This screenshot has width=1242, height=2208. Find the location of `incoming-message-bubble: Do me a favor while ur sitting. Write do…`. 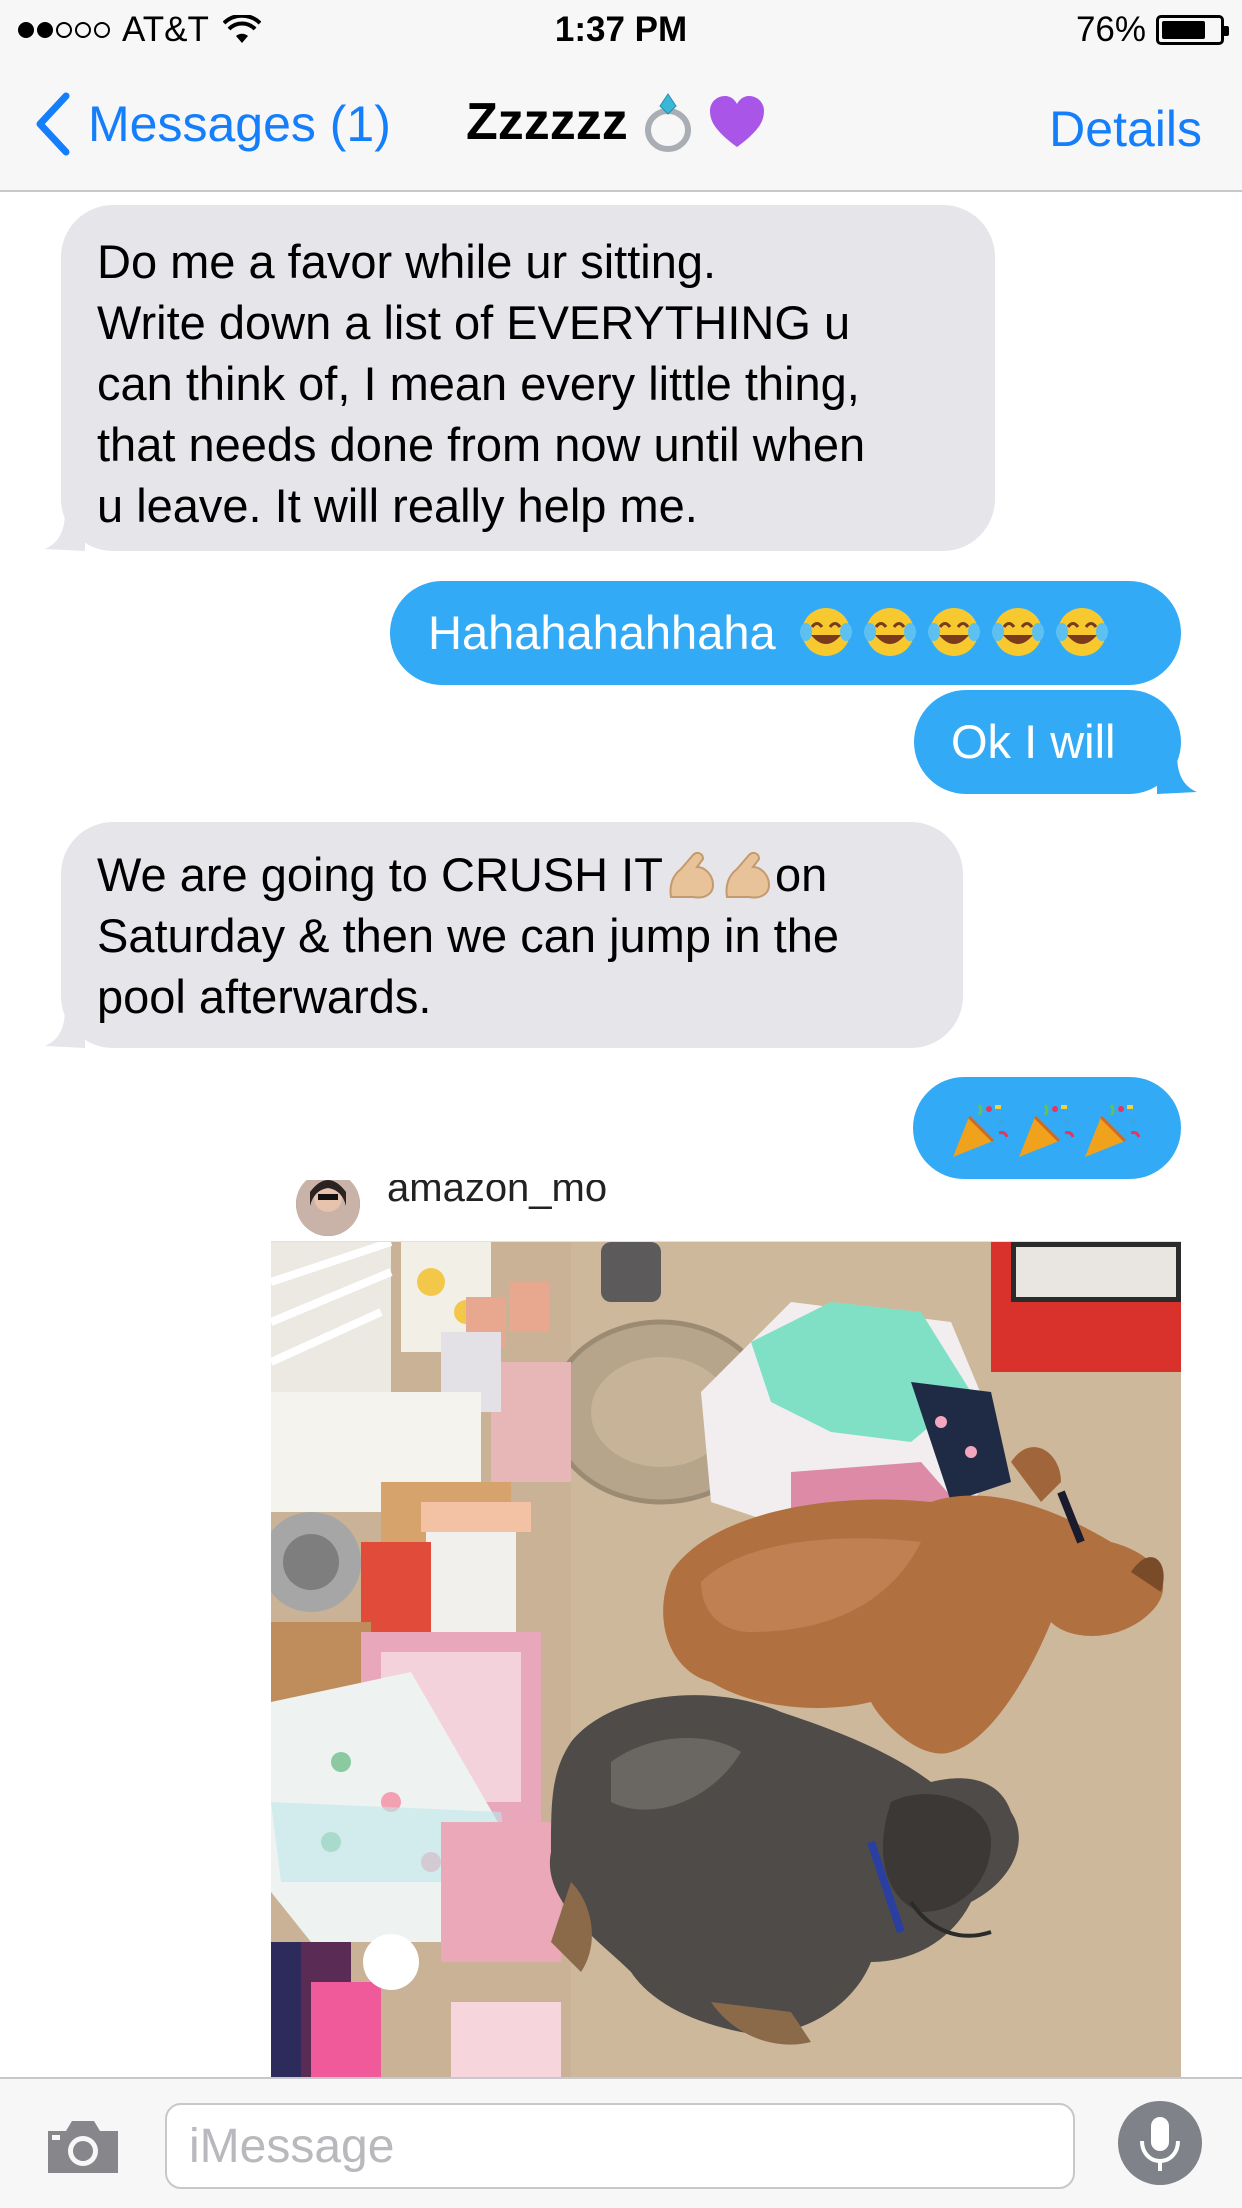

incoming-message-bubble: Do me a favor while ur sitting. Write do… is located at coordinates (520, 378).